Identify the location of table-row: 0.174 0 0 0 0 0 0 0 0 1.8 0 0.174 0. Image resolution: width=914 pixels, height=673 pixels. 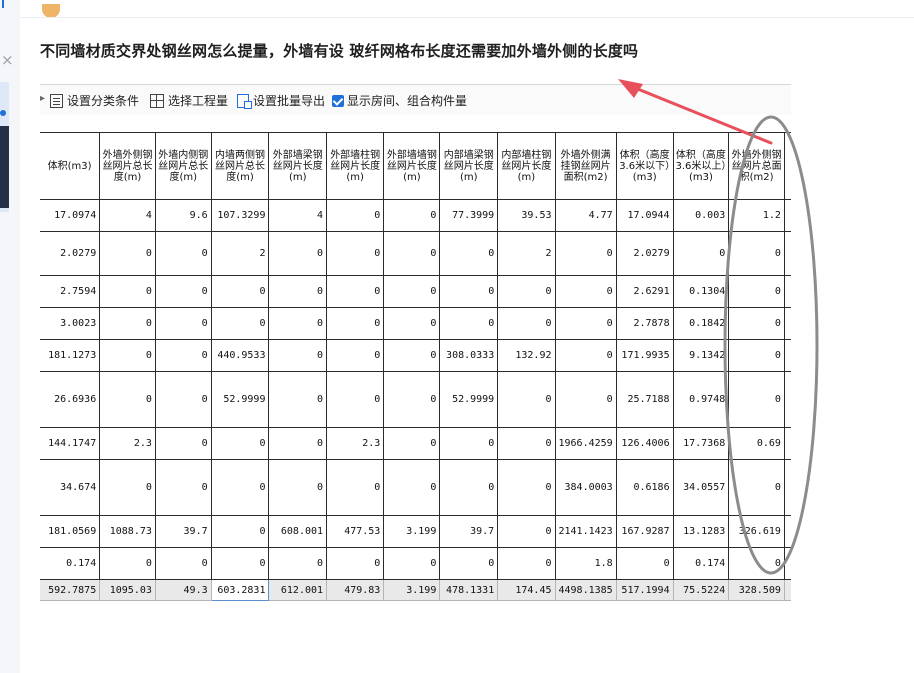
(415, 563).